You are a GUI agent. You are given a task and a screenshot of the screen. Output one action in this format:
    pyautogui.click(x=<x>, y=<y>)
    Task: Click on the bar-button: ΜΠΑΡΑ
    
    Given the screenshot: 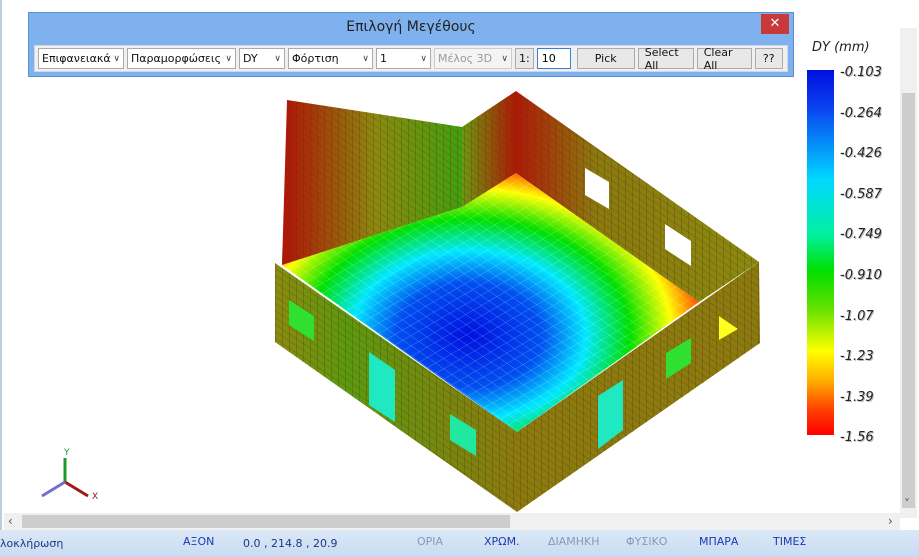 What is the action you would take?
    pyautogui.click(x=718, y=541)
    